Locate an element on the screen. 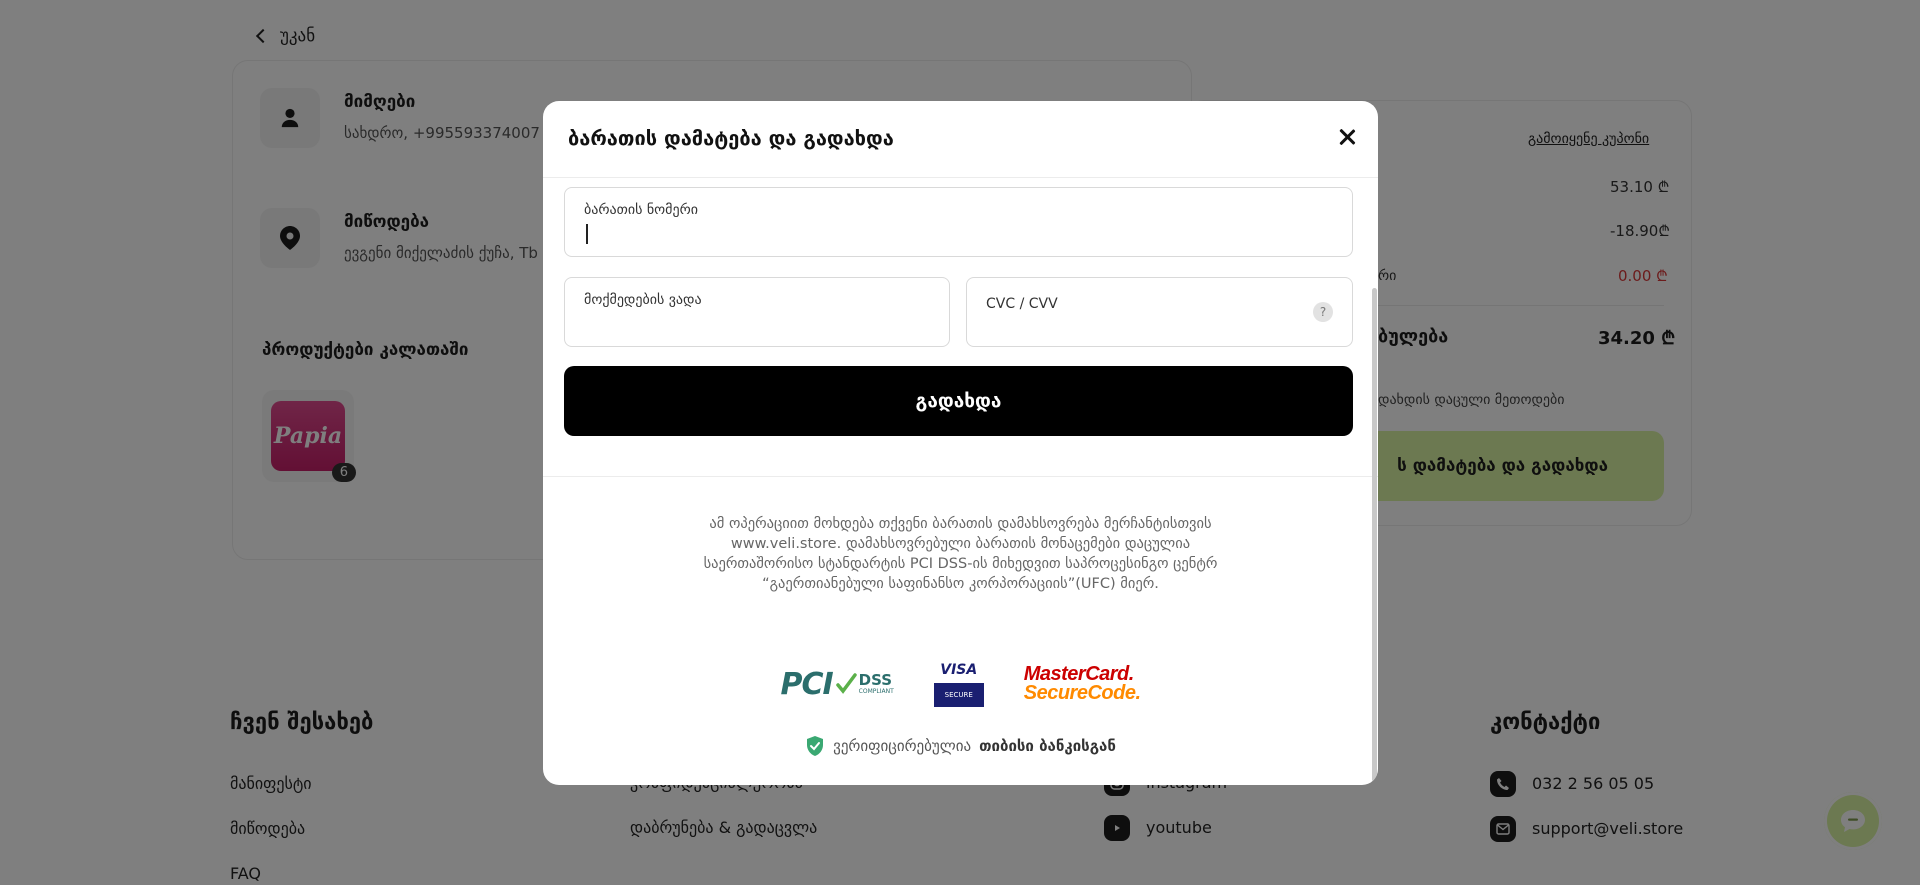  pci-dss-logo: PCI DSS COMPLIANT is located at coordinates (836, 684).